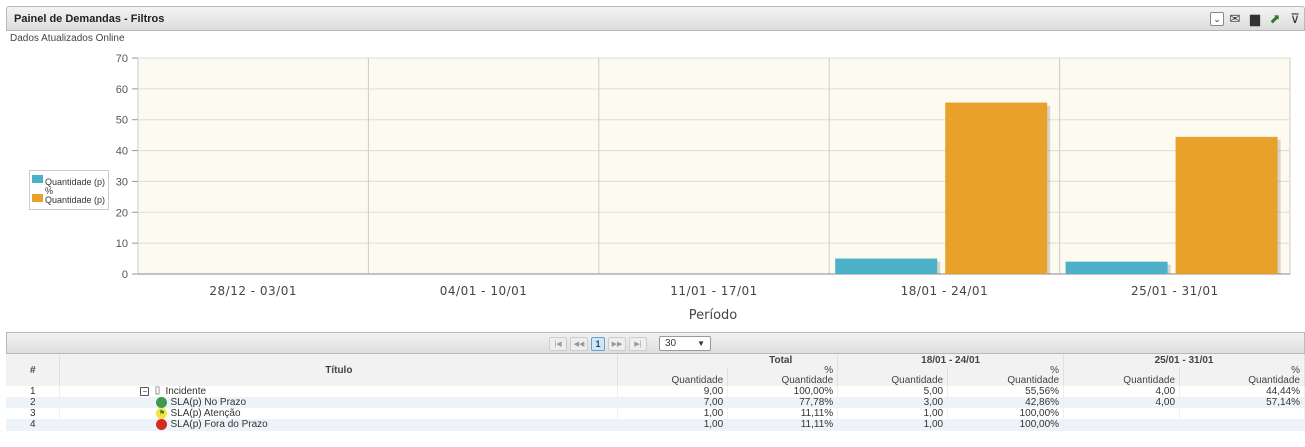 This screenshot has height=447, width=1305. I want to click on cell-total-qty: 7,00, so click(673, 403).